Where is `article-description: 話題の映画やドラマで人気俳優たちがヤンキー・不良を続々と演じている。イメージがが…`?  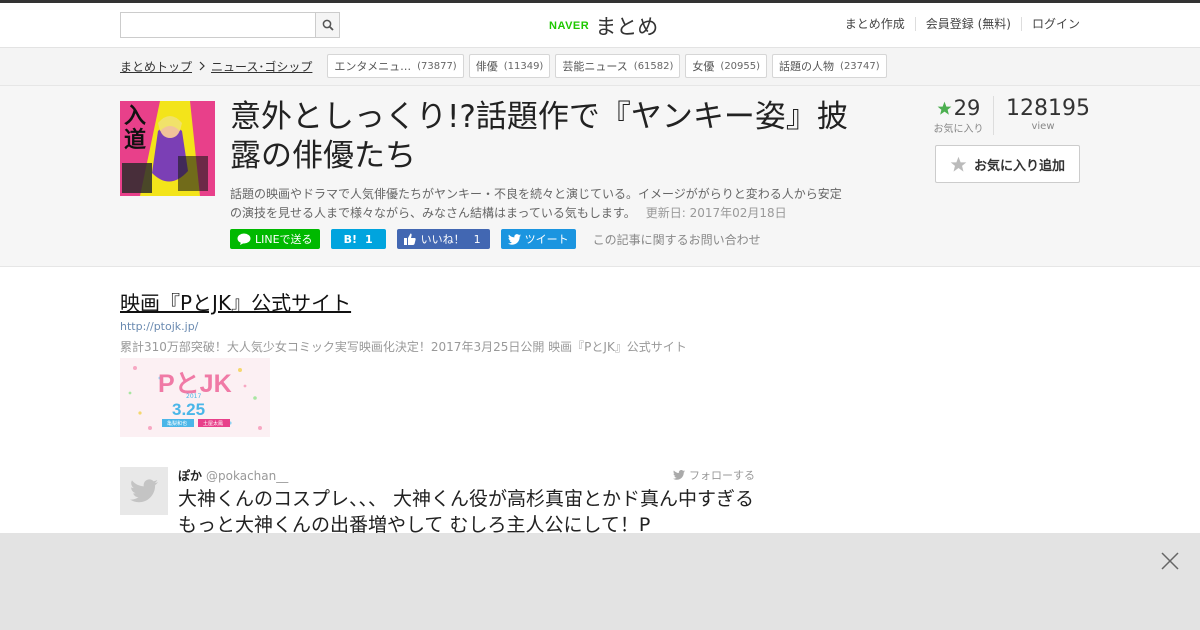
article-description: 話題の映画やドラマで人気俳優たちがヤンキー・不良を続々と演じている。イメージがが… is located at coordinates (537, 204).